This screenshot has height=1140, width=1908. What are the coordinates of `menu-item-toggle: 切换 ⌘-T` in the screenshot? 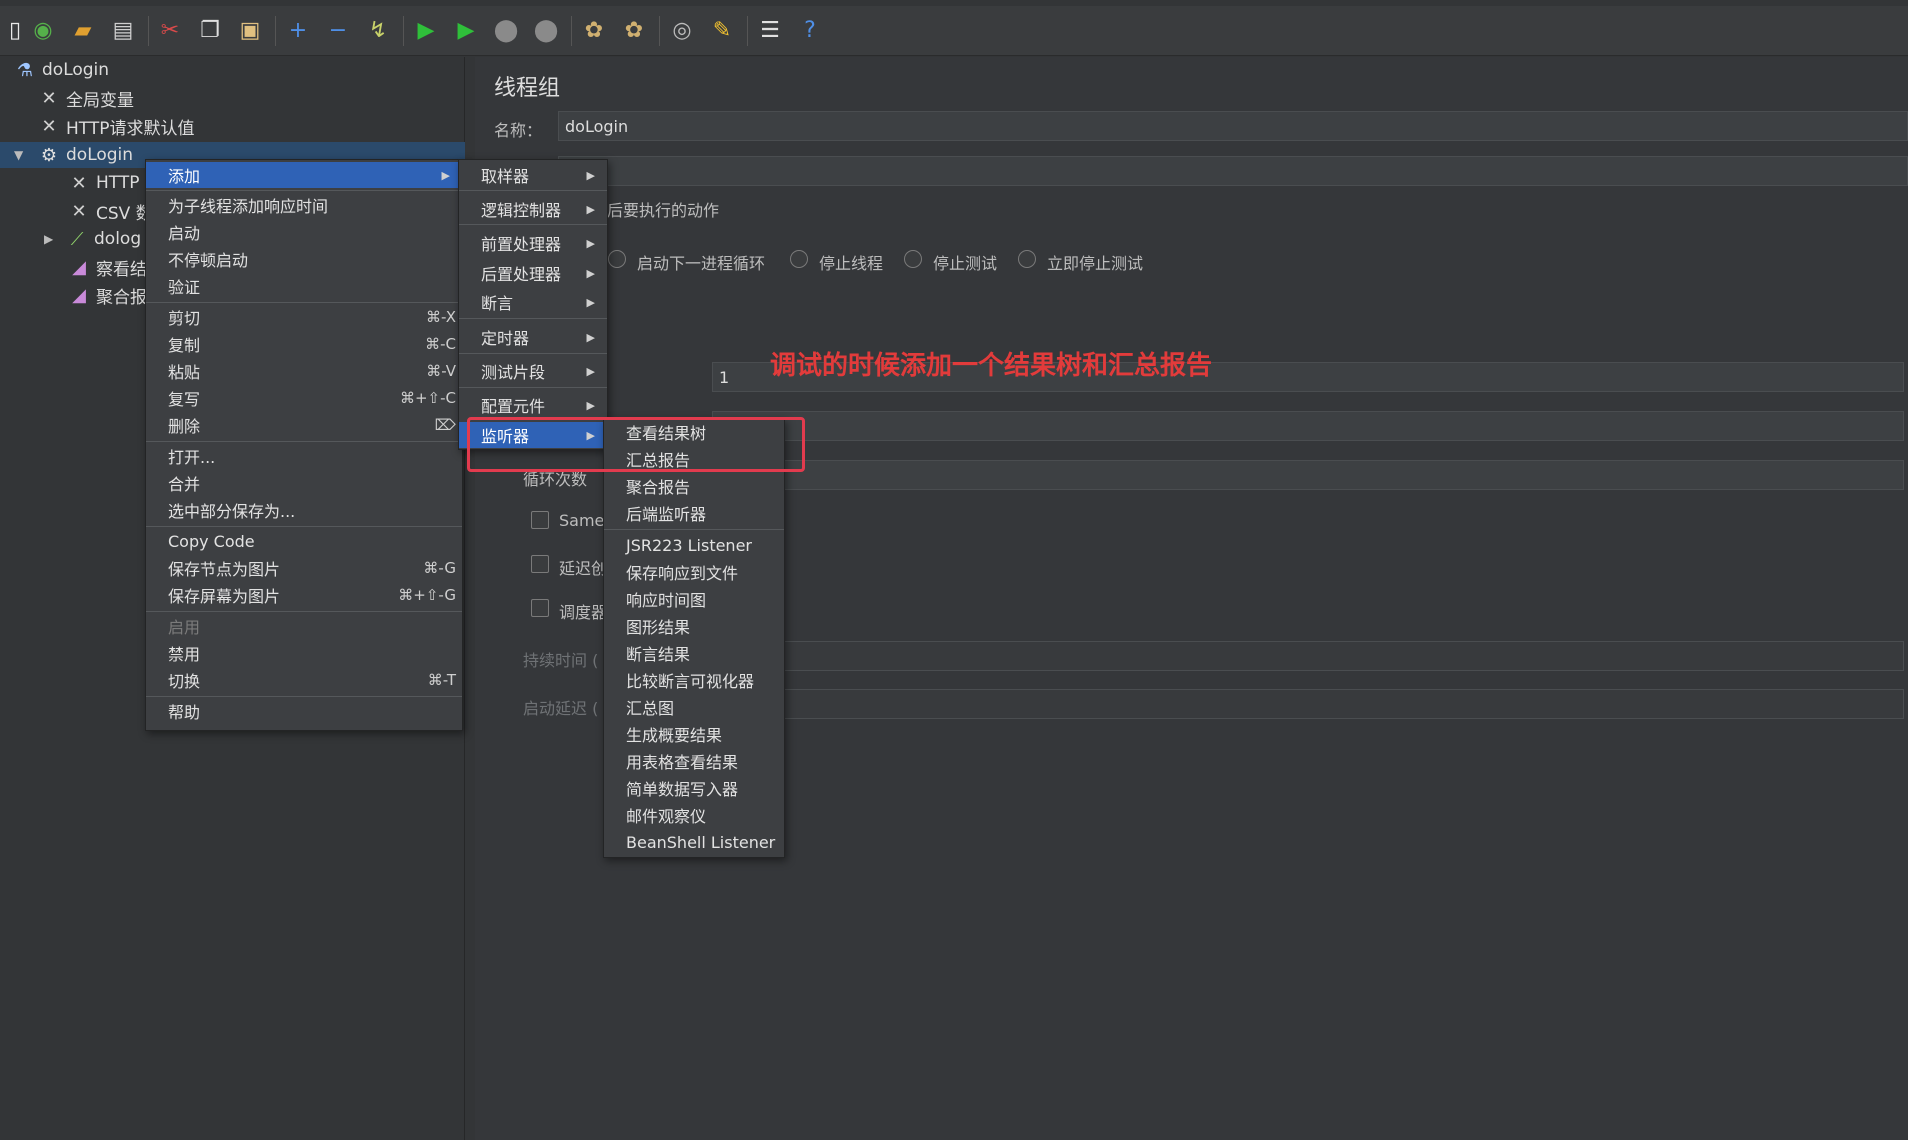 It's located at (304, 680).